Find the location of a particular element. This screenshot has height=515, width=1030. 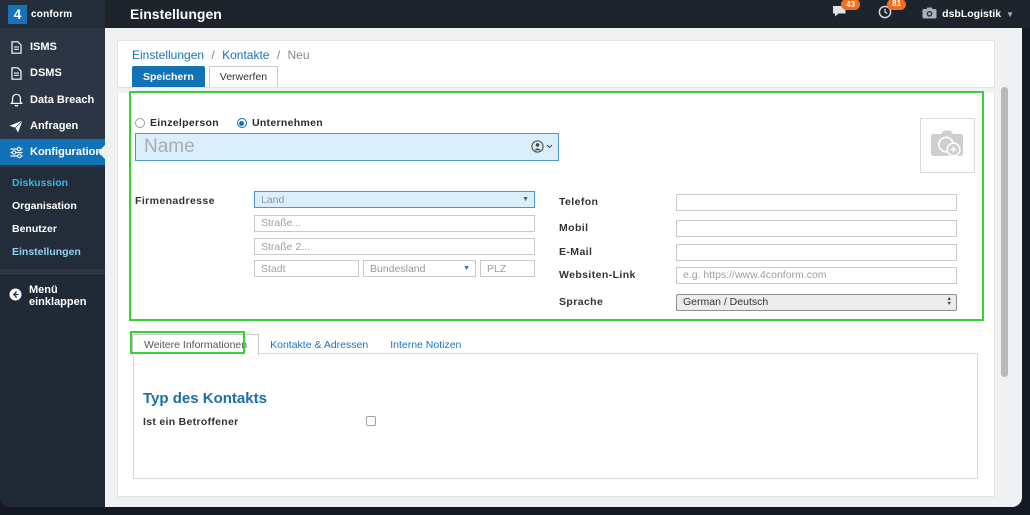

email-label: E-Mail is located at coordinates (576, 252).